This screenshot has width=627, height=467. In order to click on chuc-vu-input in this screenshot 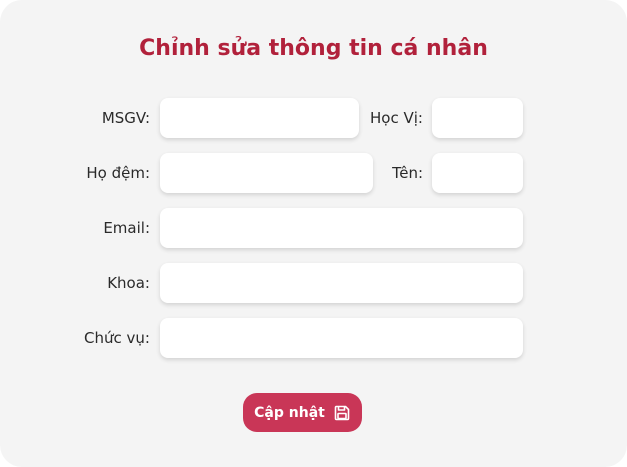, I will do `click(341, 338)`.